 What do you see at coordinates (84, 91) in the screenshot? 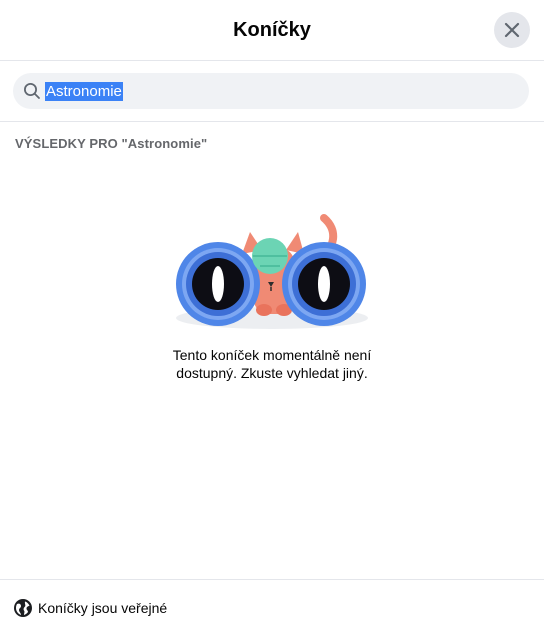
I see `search-input-value: Astronomie` at bounding box center [84, 91].